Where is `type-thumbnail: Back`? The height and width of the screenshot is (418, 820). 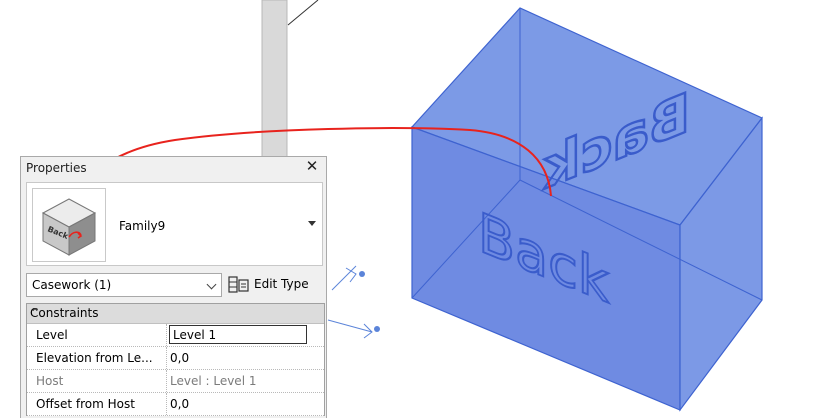 type-thumbnail: Back is located at coordinates (69, 225).